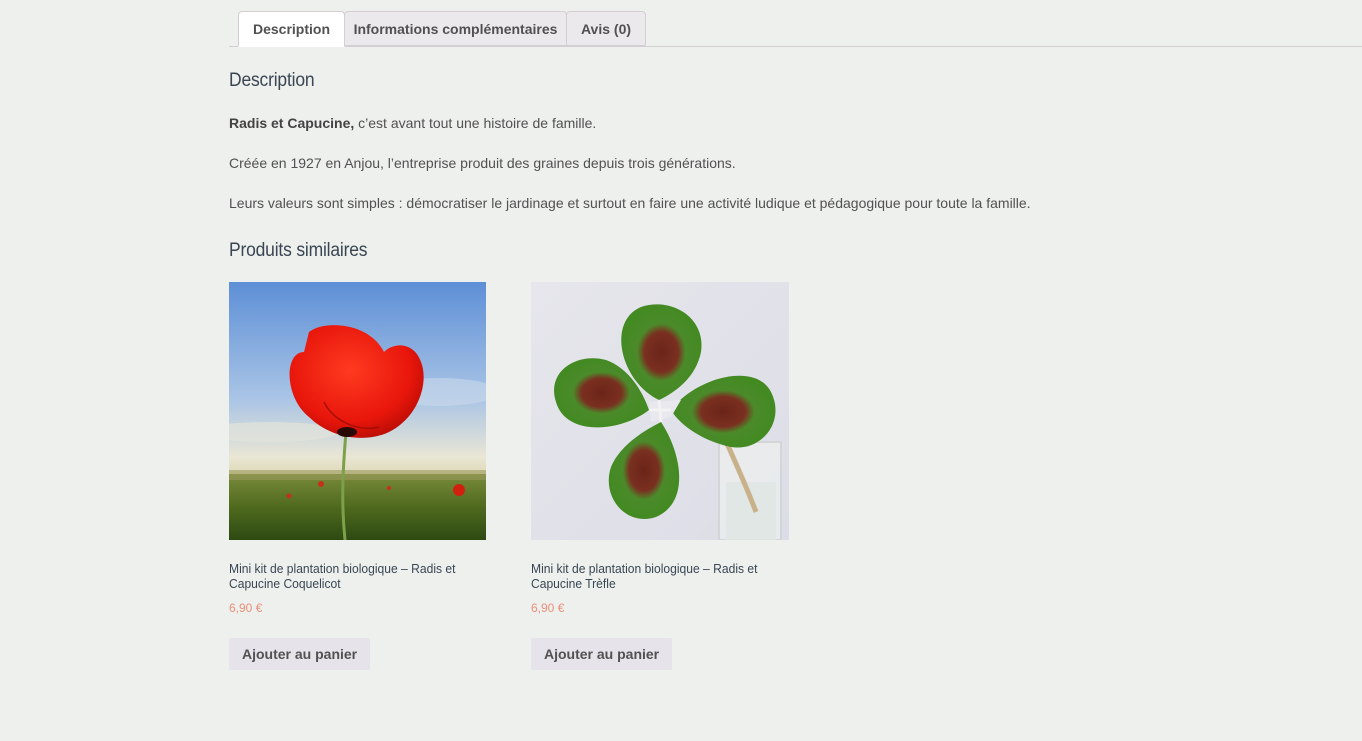 This screenshot has height=741, width=1362. I want to click on tab-description: Description, so click(291, 29).